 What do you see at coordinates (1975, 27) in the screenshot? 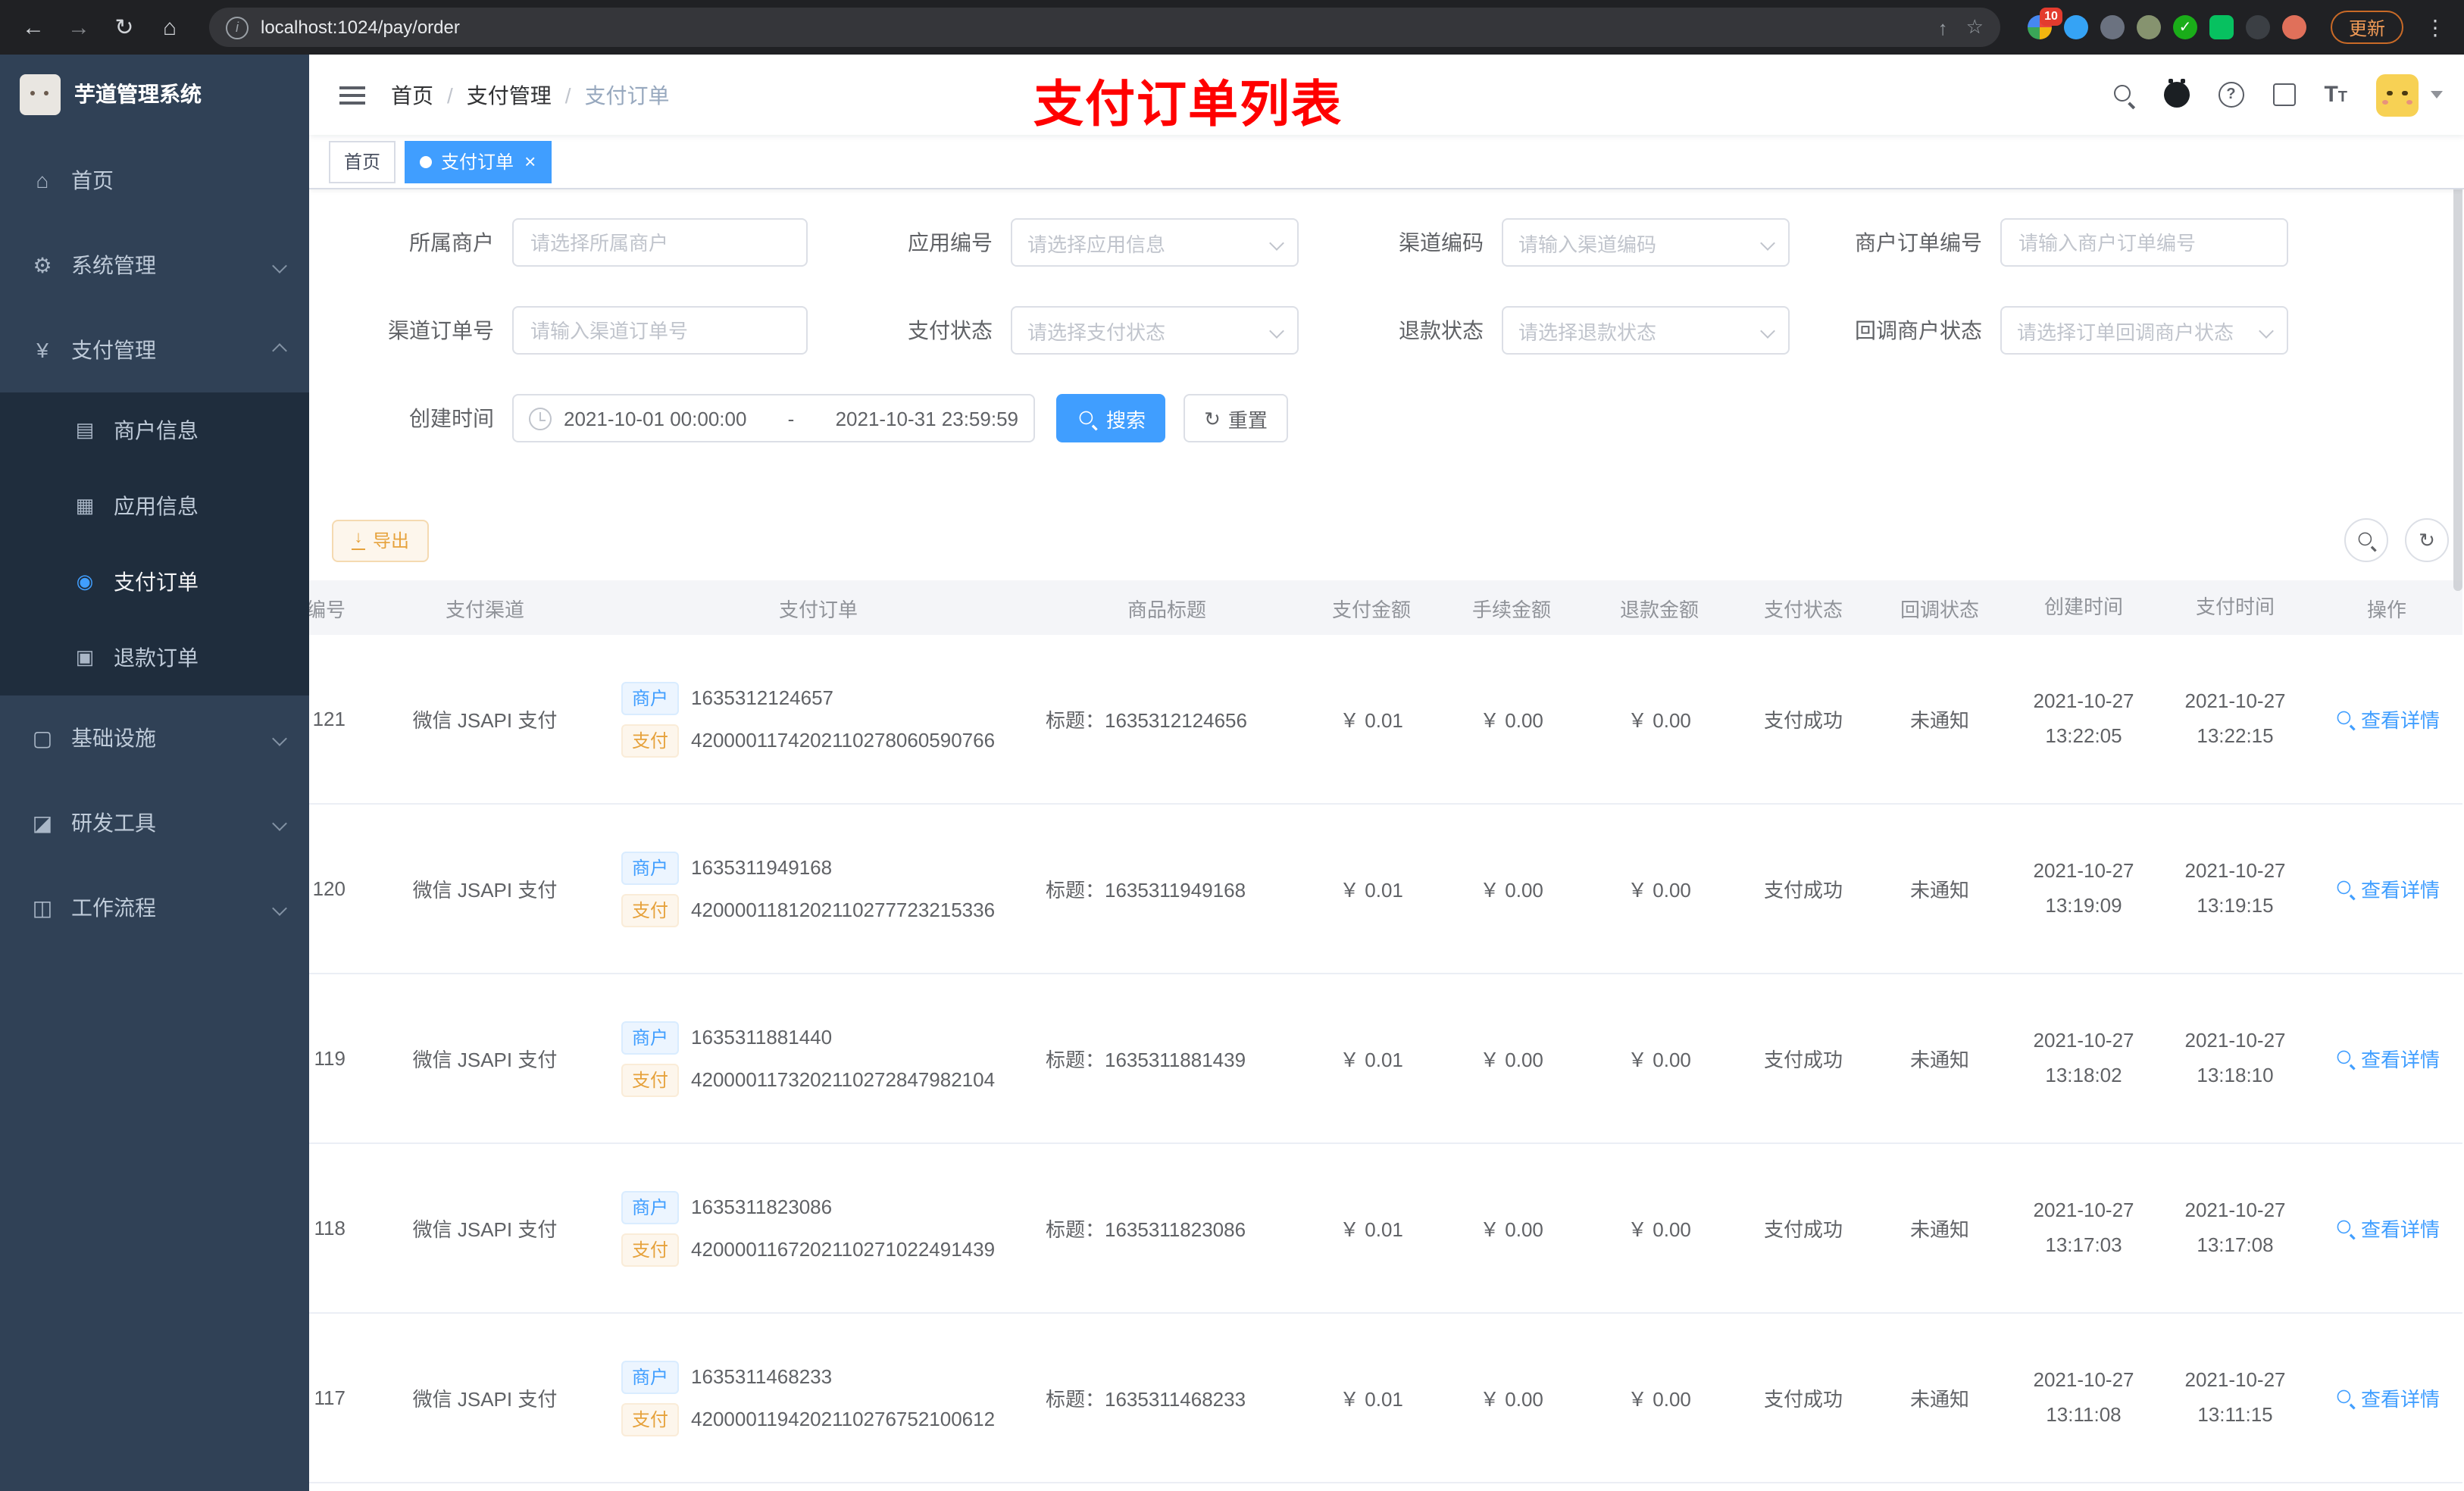
I see `bookmark-star-icon: ☆` at bounding box center [1975, 27].